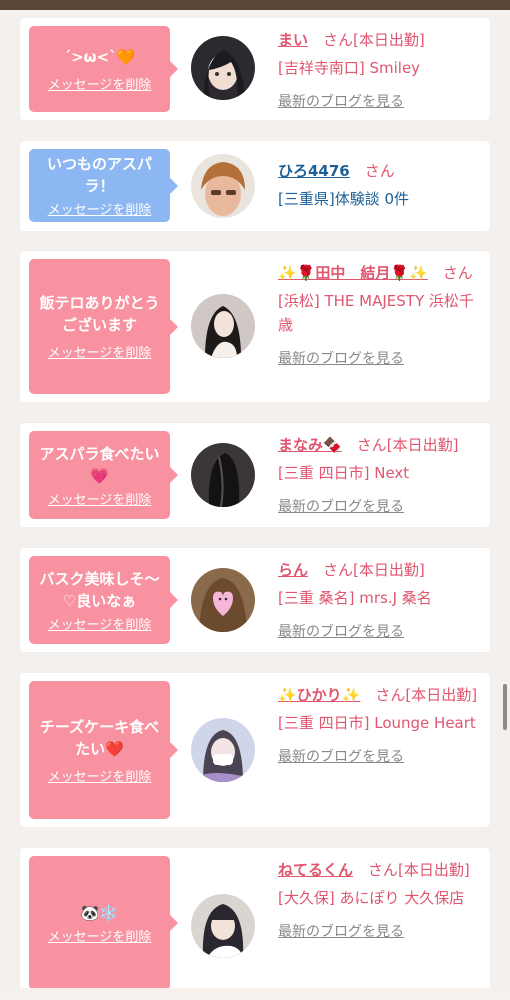 This screenshot has width=510, height=1000. Describe the element at coordinates (315, 870) in the screenshot. I see `sender-name-link: ねてるくん` at that location.